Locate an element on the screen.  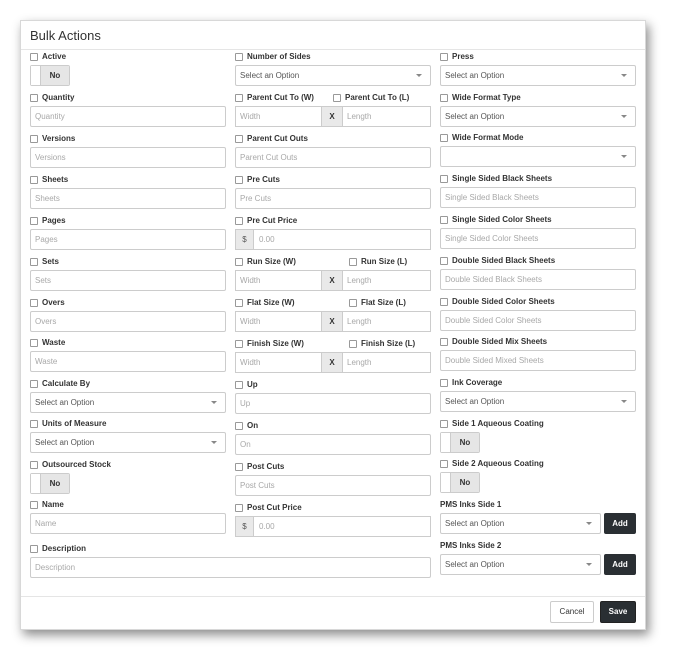
versions-input is located at coordinates (128, 157).